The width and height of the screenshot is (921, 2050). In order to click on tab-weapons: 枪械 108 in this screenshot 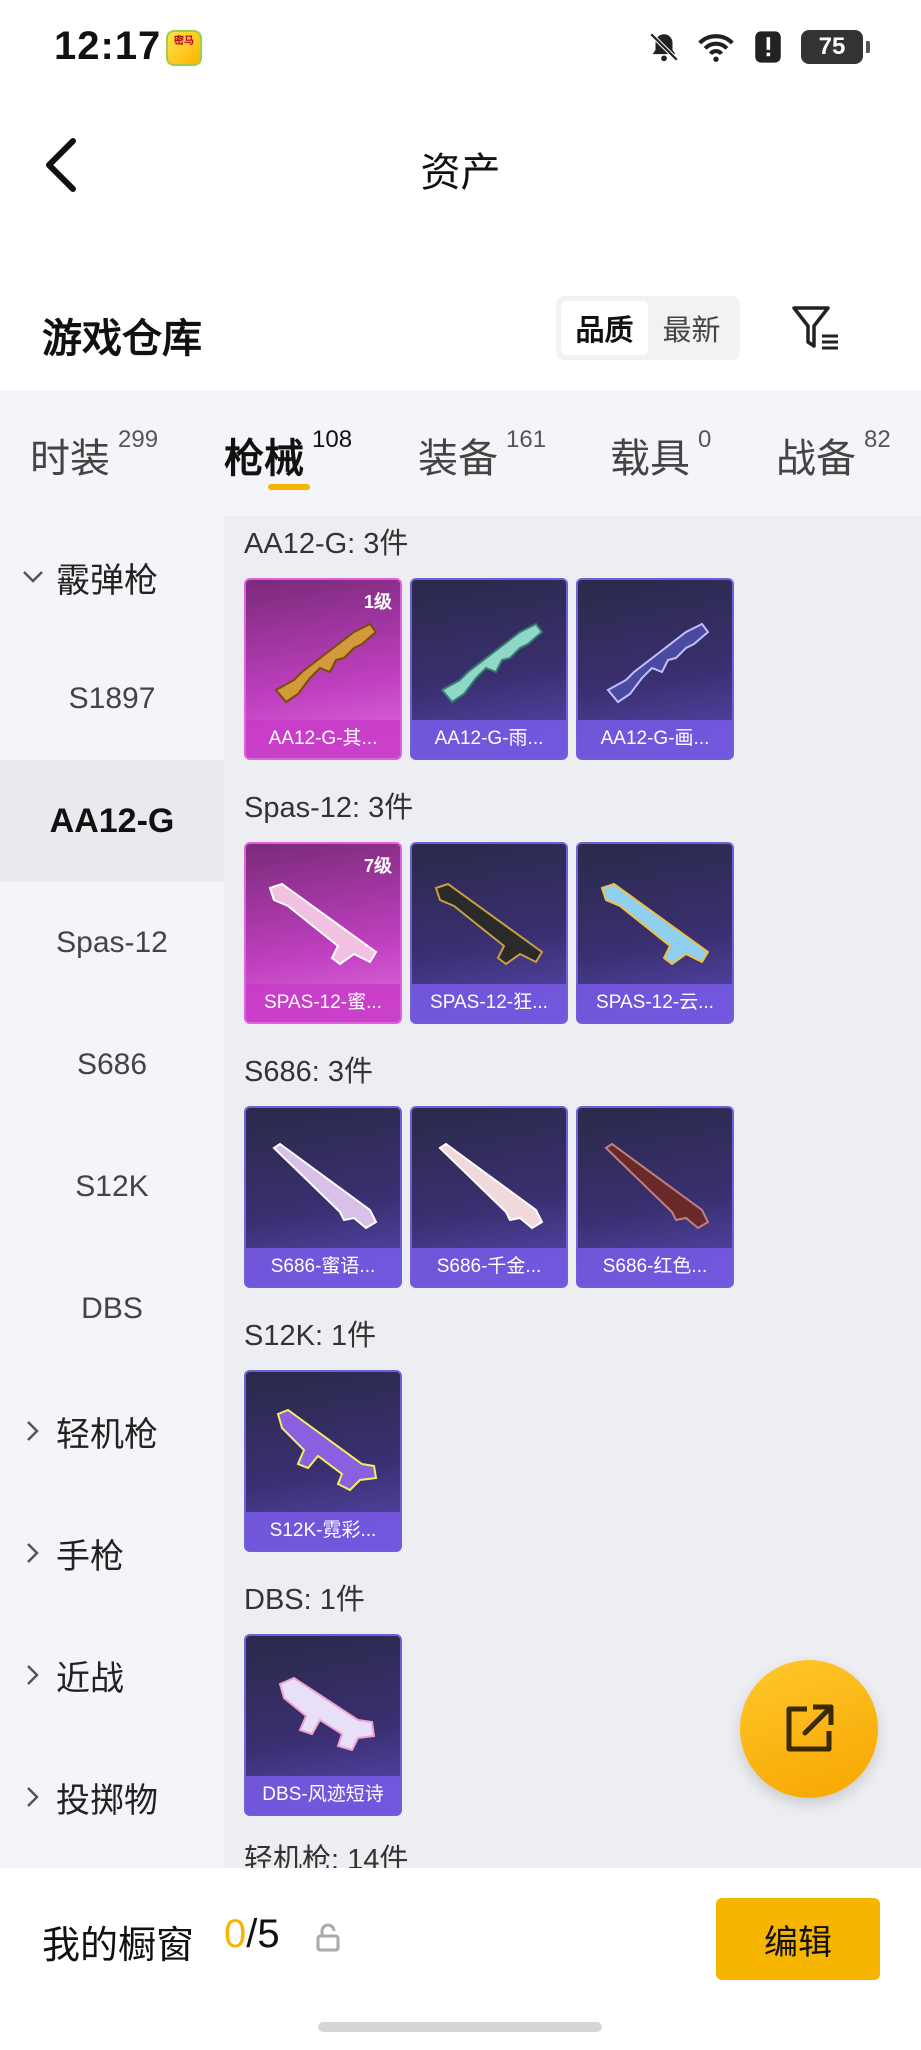, I will do `click(288, 455)`.